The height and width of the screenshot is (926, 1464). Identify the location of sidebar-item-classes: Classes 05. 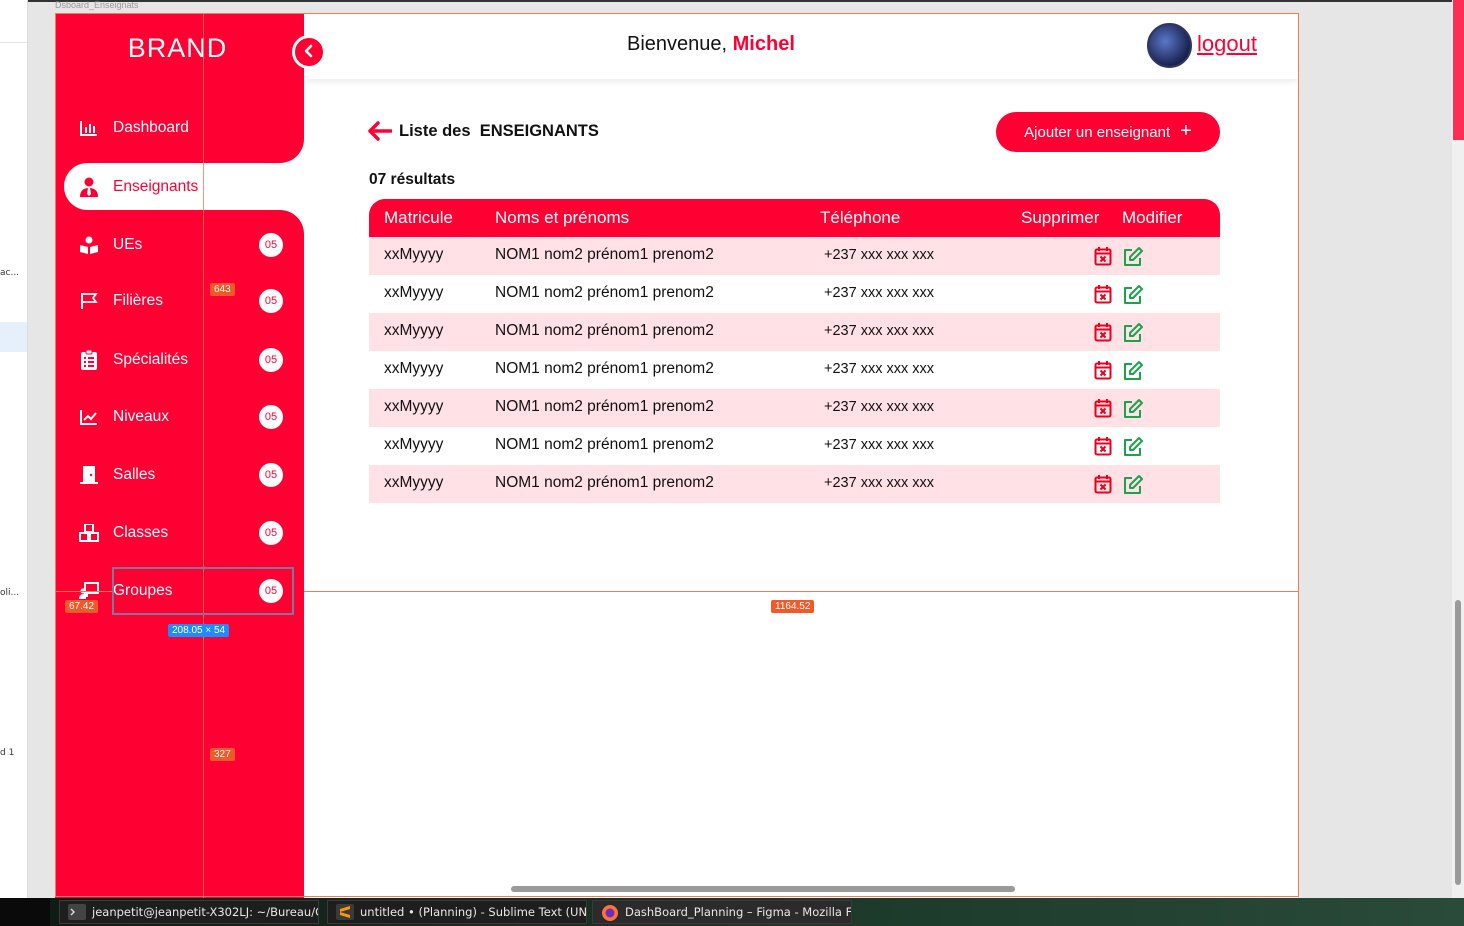
(181, 533).